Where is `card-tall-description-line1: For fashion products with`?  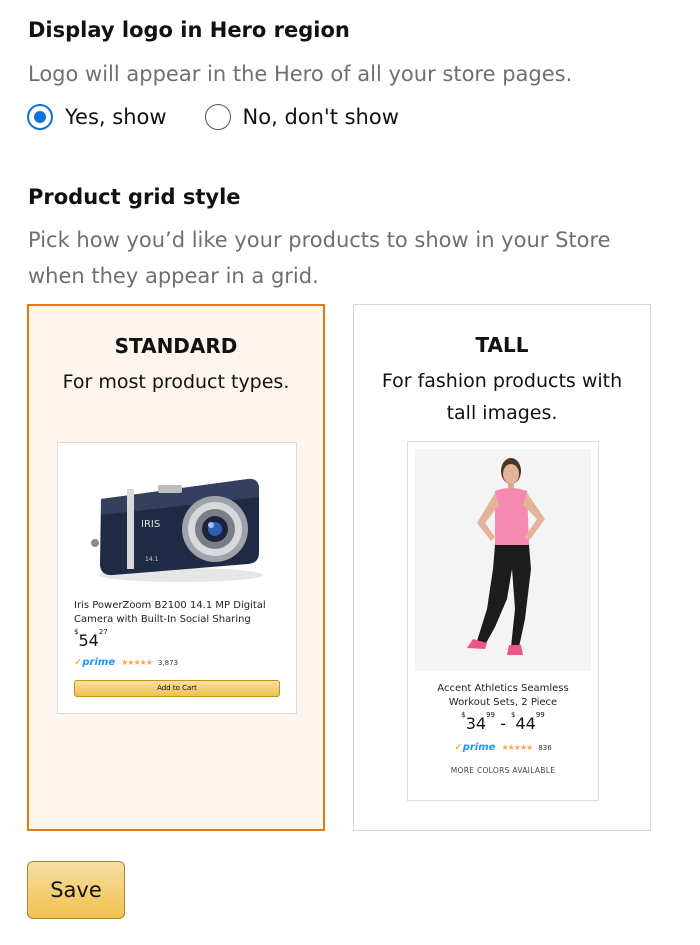
card-tall-description-line1: For fashion products with is located at coordinates (502, 381).